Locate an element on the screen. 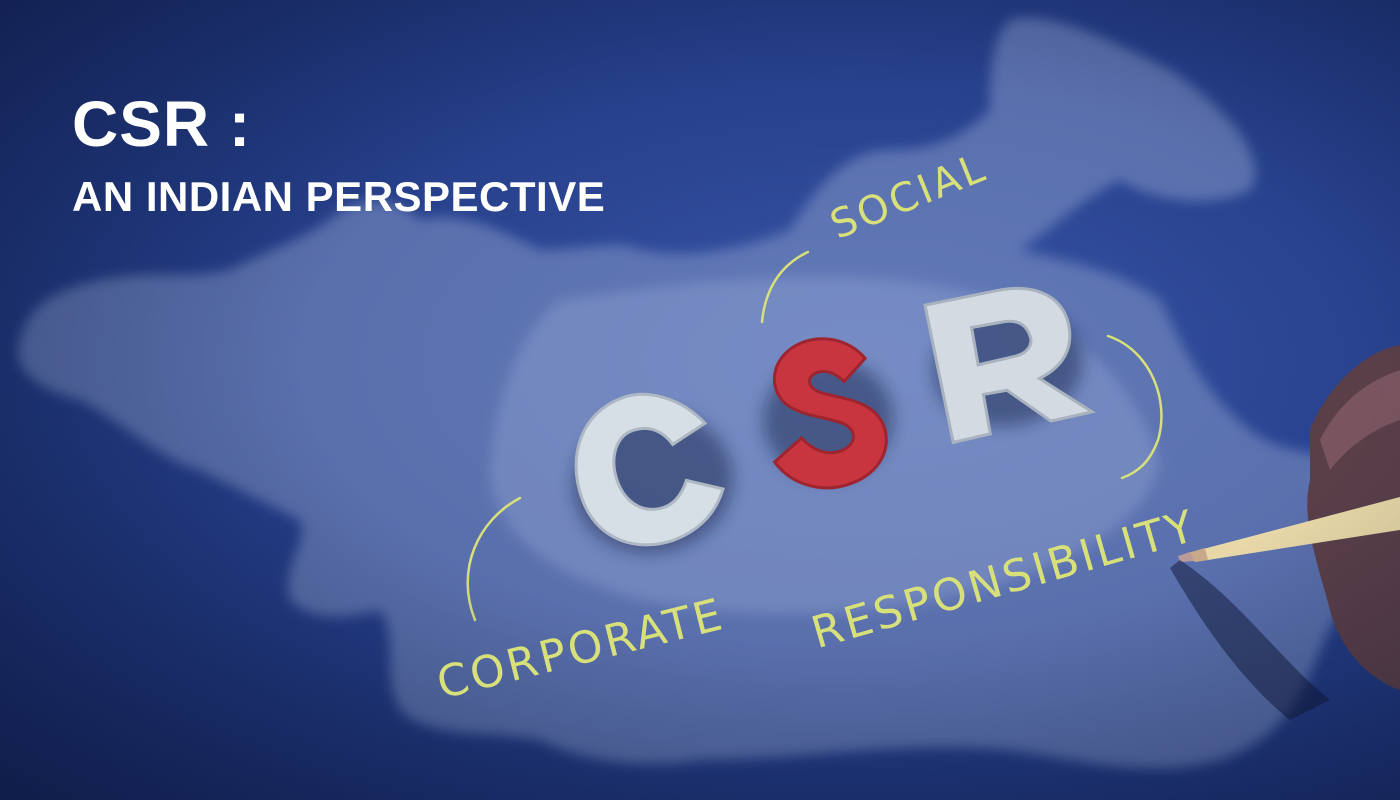  headline-title: CSR : is located at coordinates (162, 124).